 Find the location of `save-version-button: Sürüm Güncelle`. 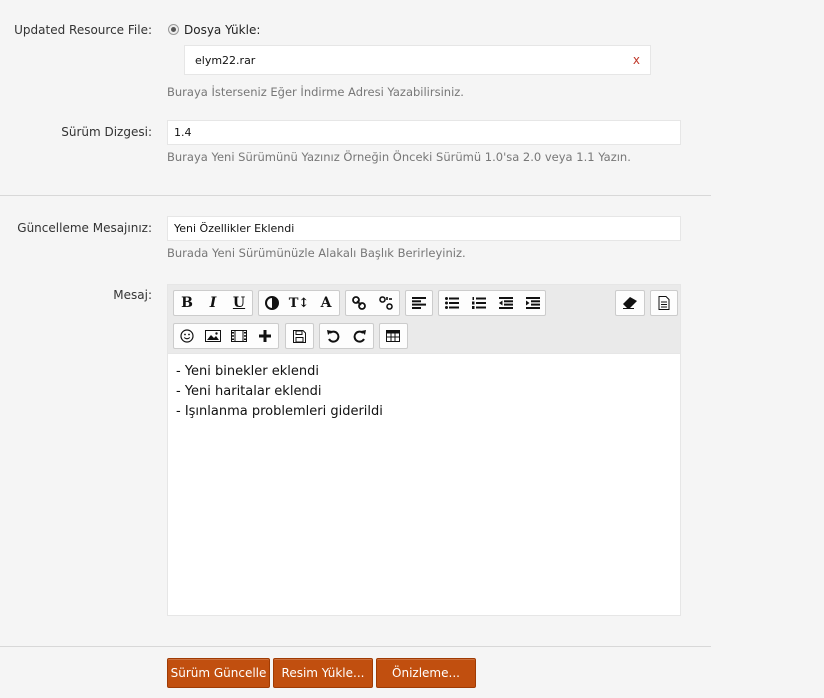

save-version-button: Sürüm Güncelle is located at coordinates (218, 673).